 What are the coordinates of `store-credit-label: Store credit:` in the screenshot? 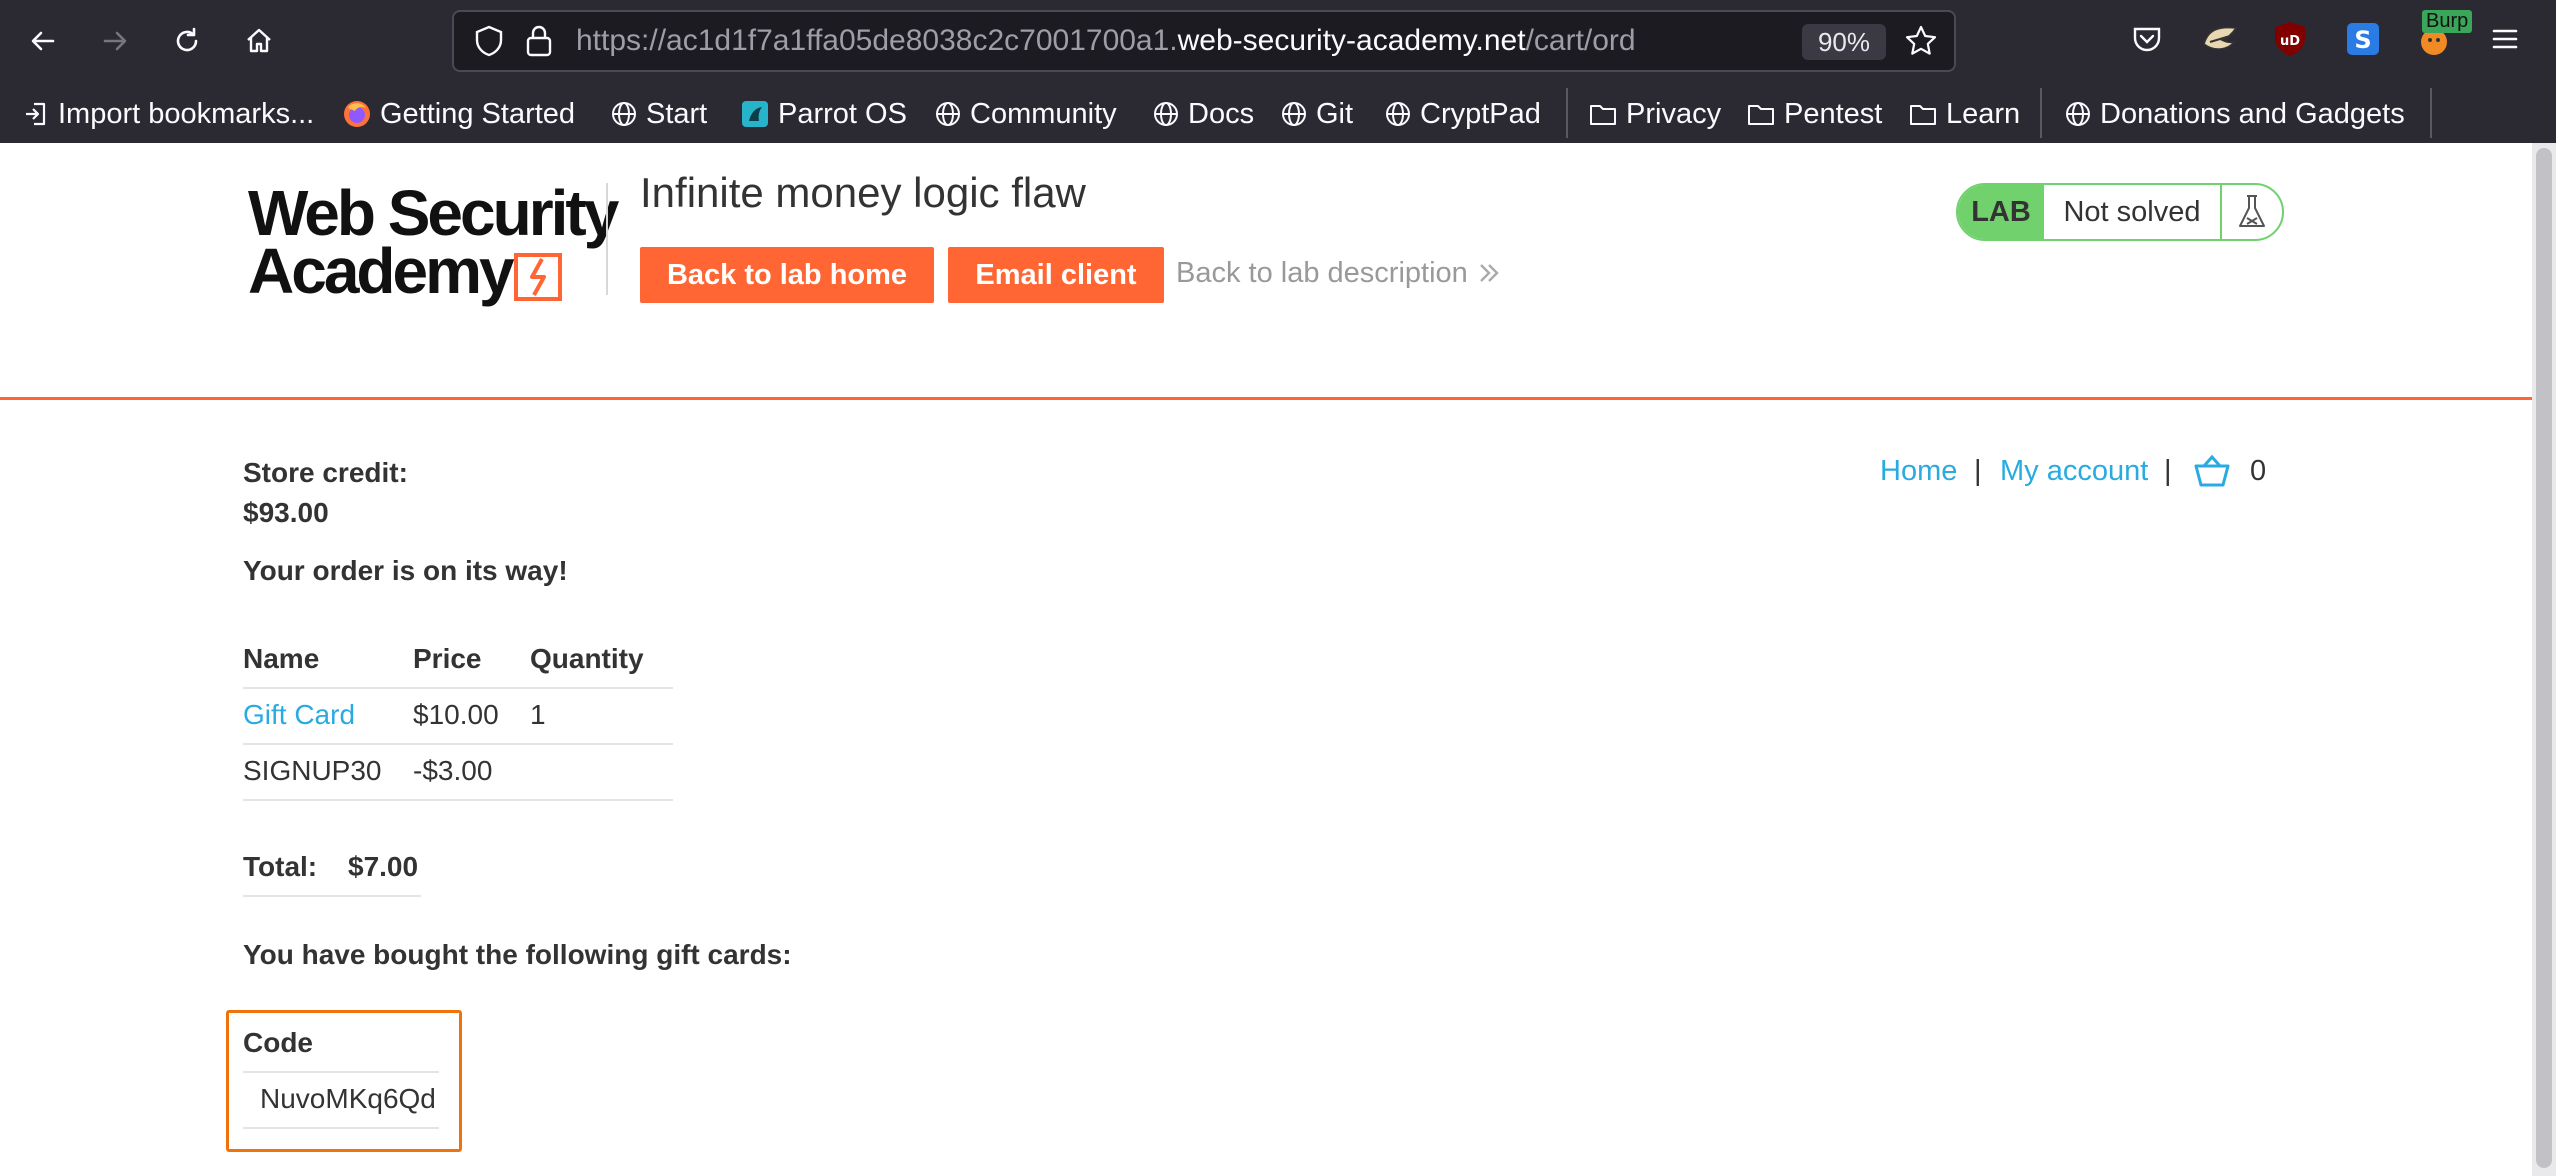 It's located at (325, 472).